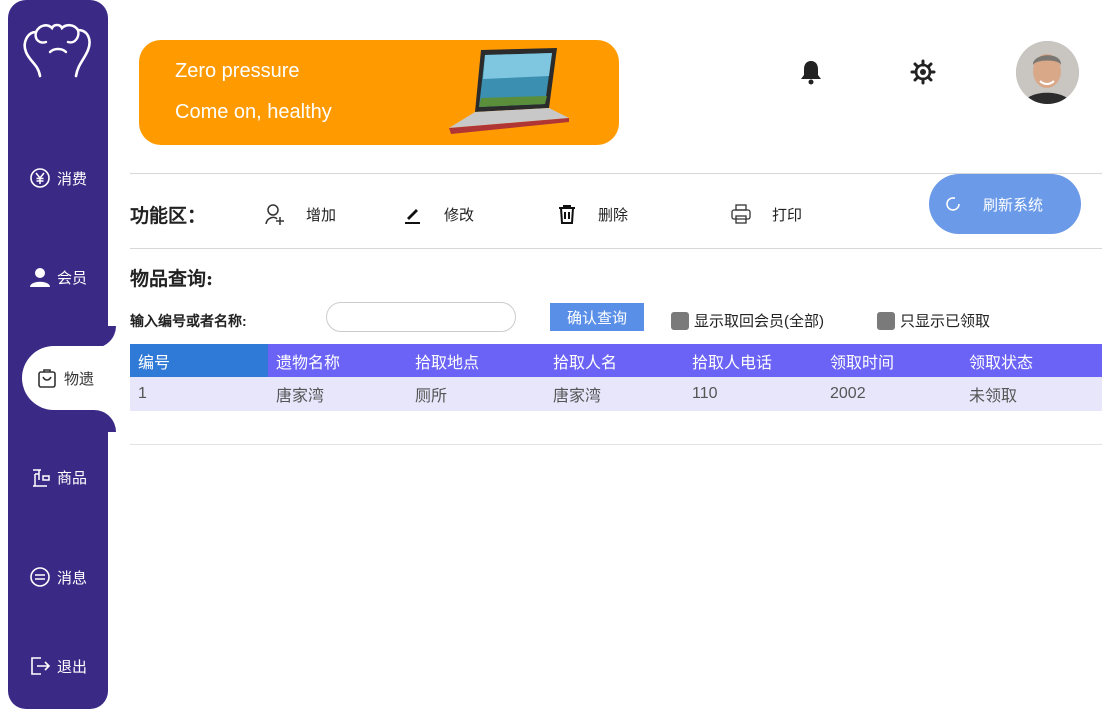  I want to click on sidebar-item-member: 会员, so click(58, 277).